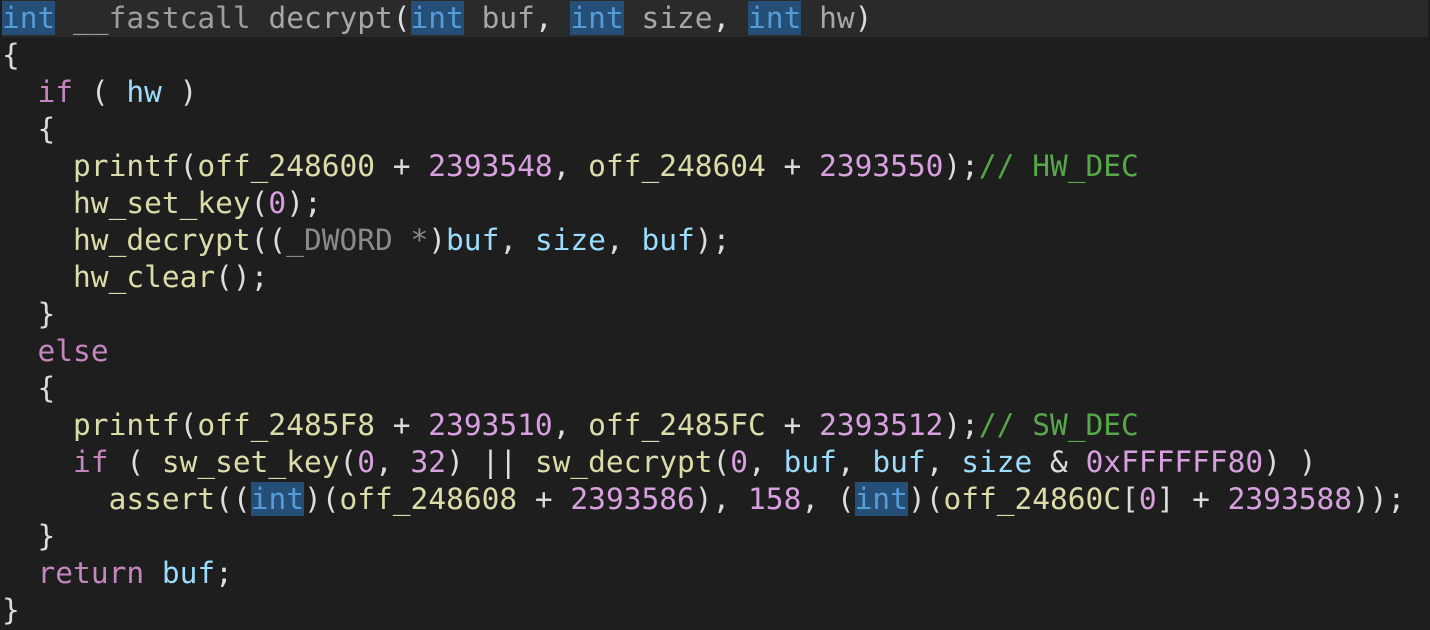 This screenshot has height=630, width=1430. I want to click on code-token-punct: , (, so click(827, 499).